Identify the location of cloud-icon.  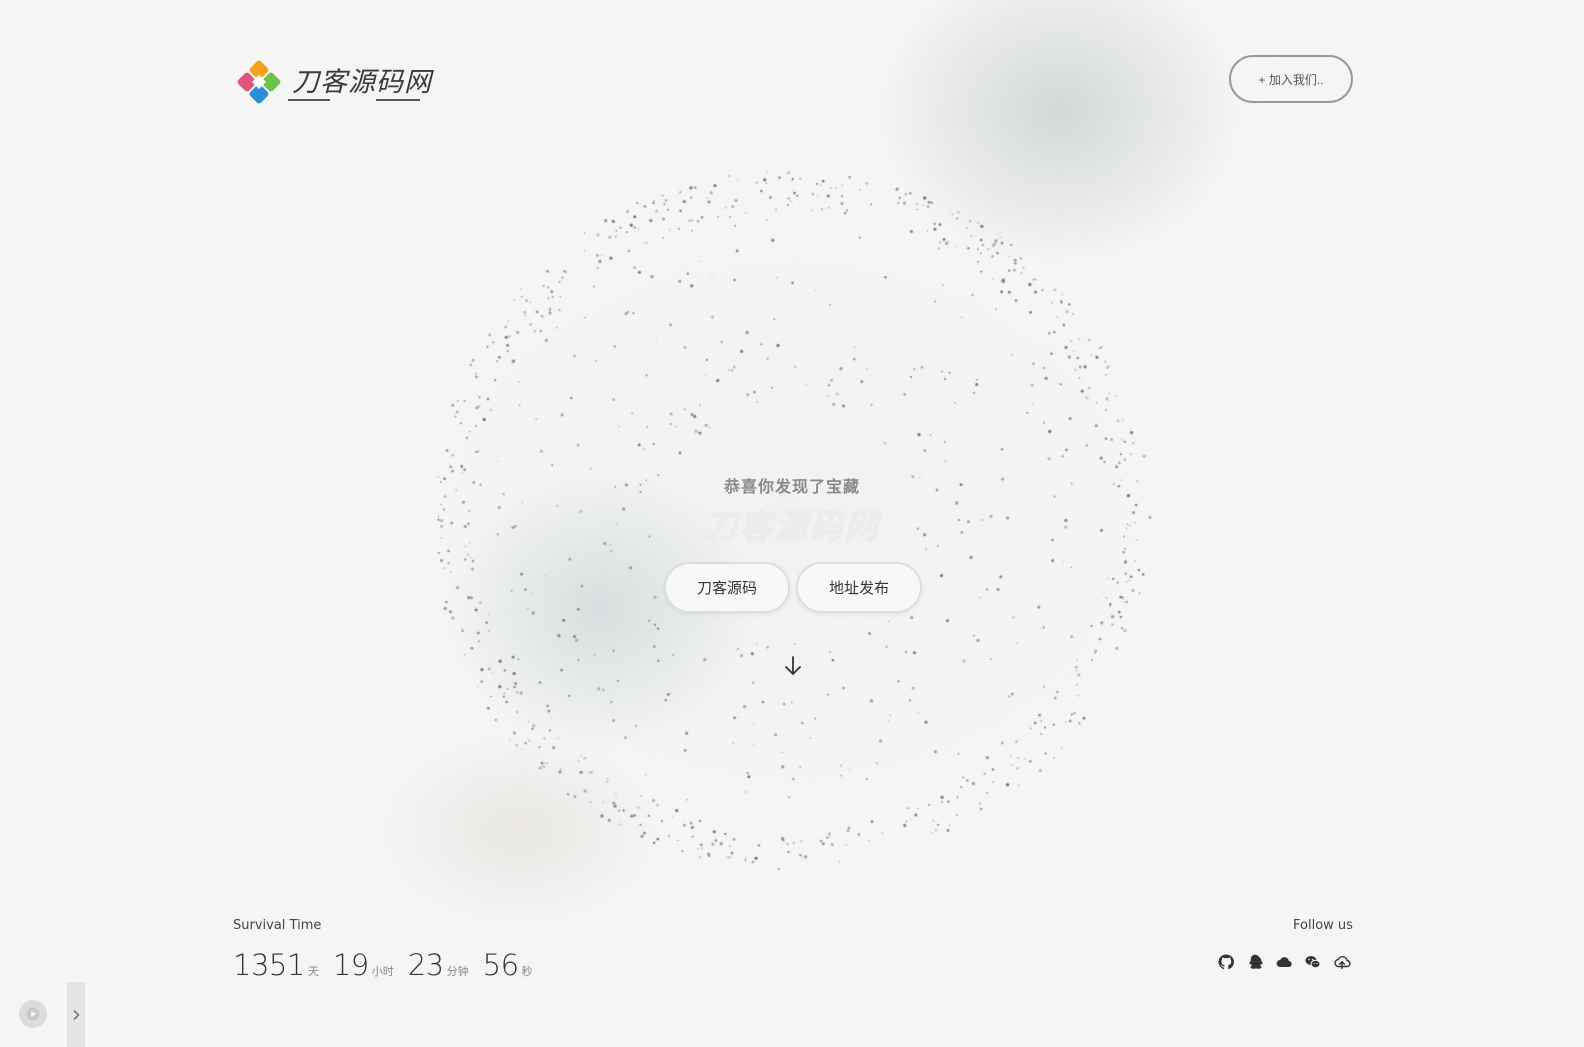
(1284, 962).